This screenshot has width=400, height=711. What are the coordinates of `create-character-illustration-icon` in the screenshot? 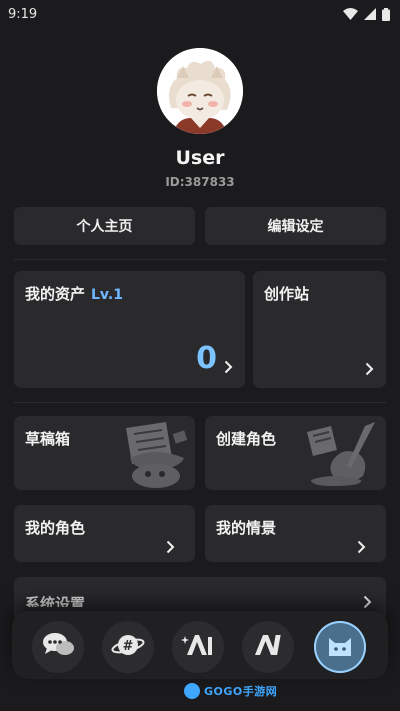 It's located at (343, 457).